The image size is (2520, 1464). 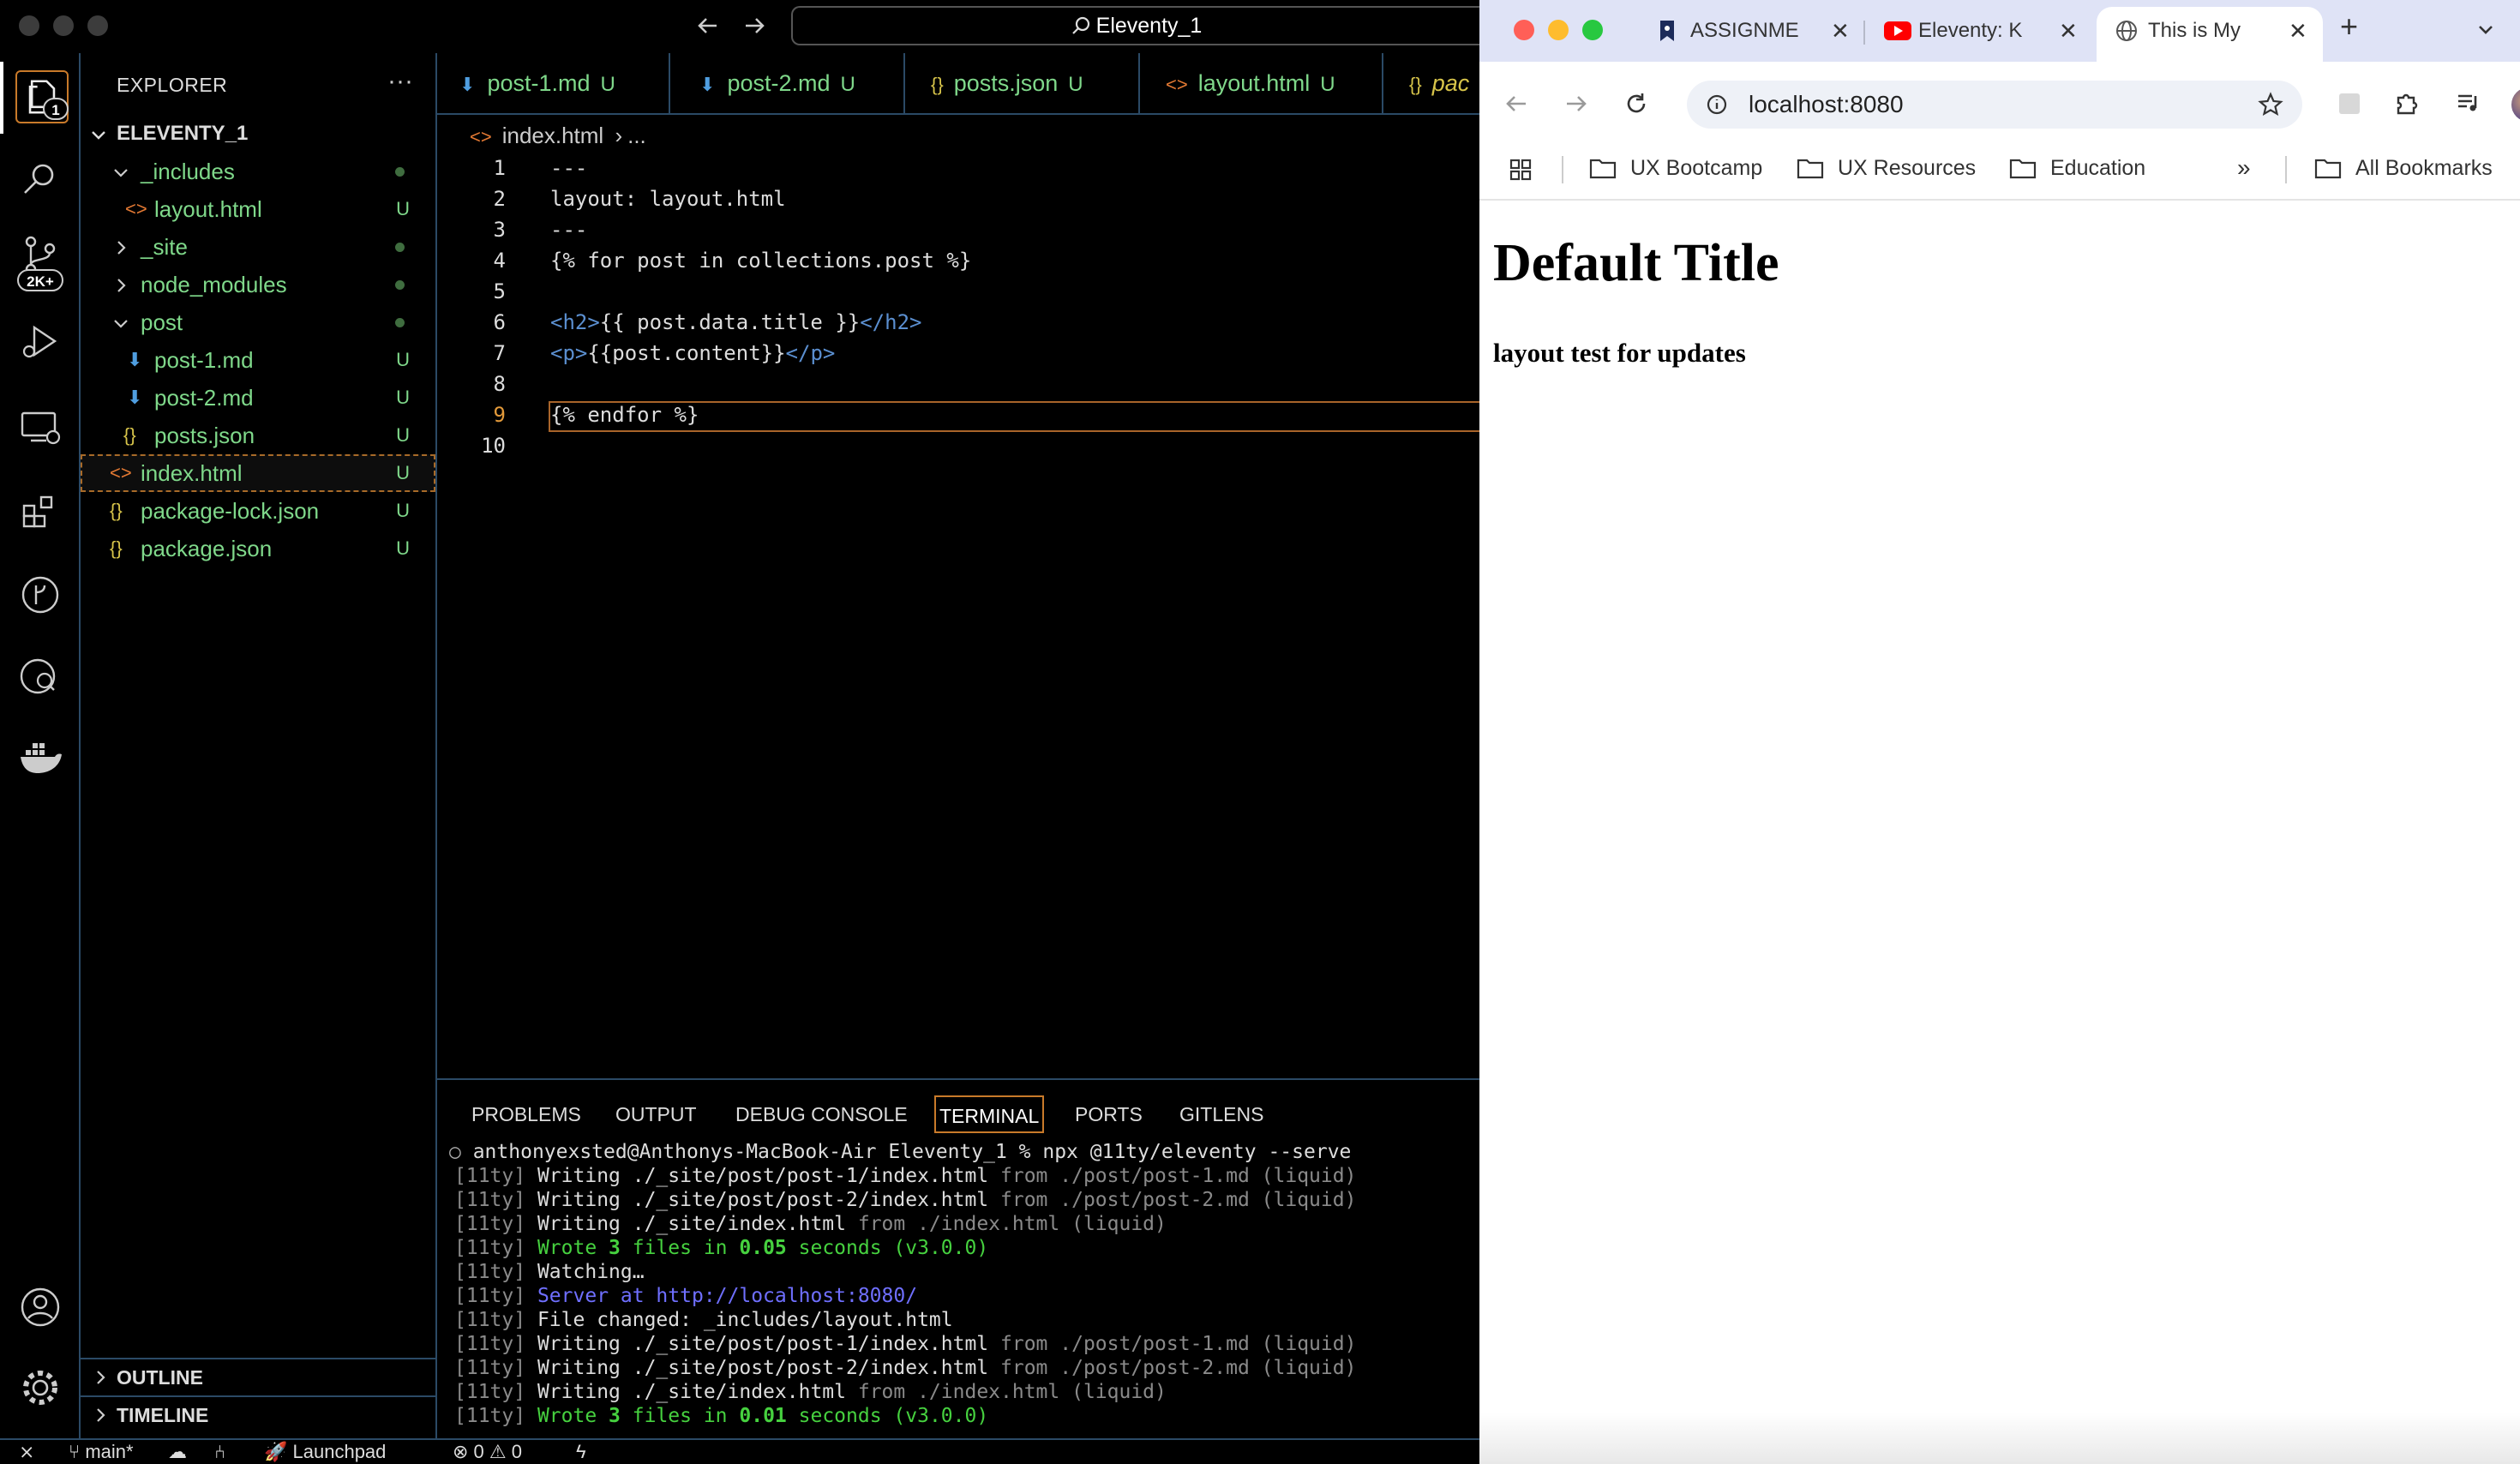 What do you see at coordinates (177, 1452) in the screenshot?
I see `sync-icon: ☁` at bounding box center [177, 1452].